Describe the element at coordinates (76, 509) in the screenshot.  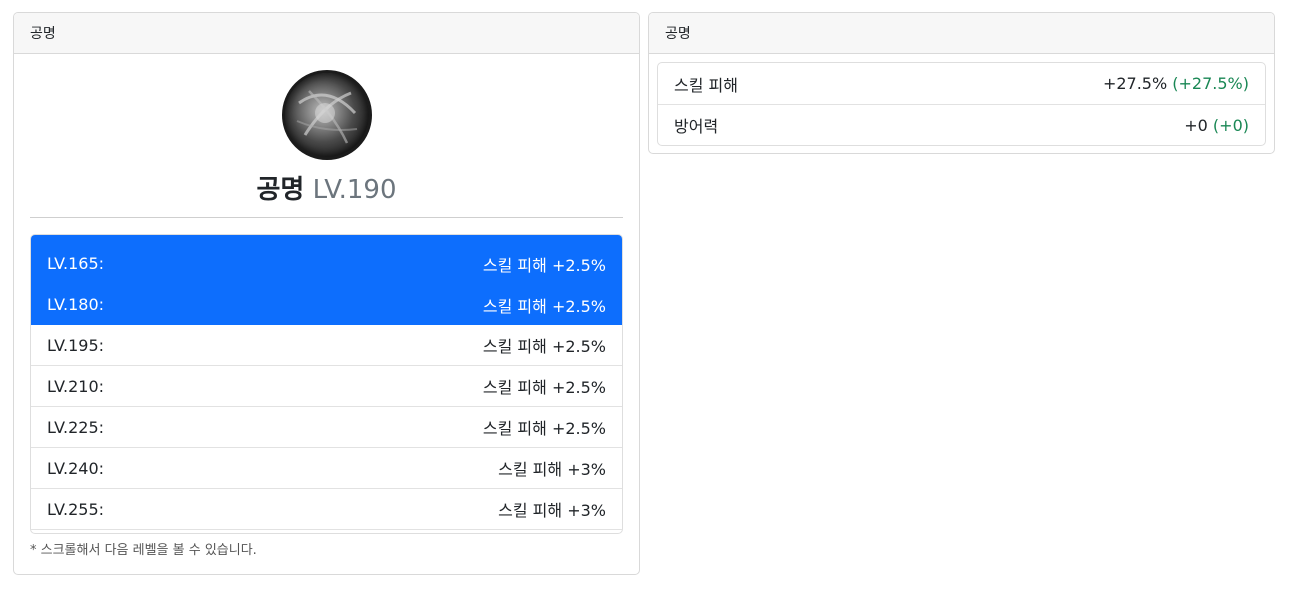
I see `level-label: LV.255:` at that location.